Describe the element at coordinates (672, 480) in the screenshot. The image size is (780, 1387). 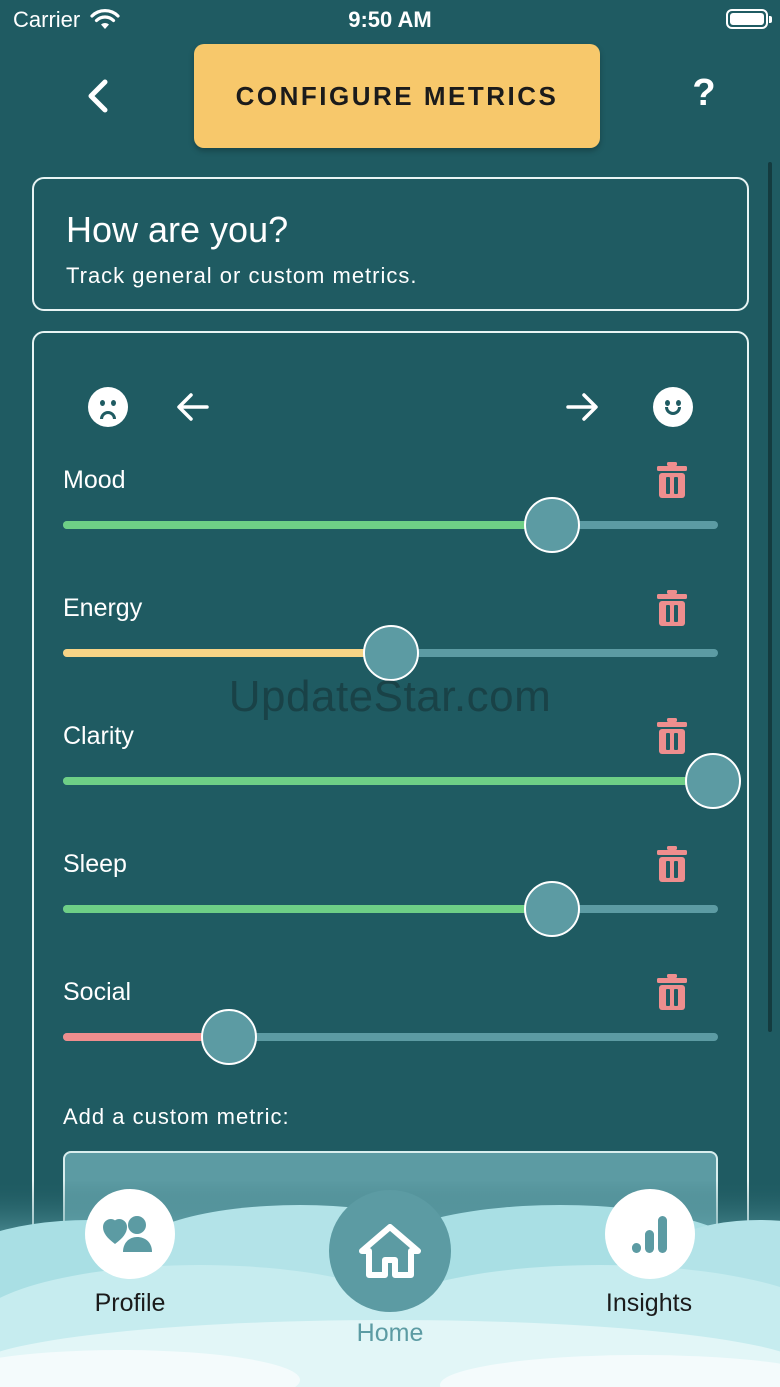
I see `delete-mood-trash-icon` at that location.